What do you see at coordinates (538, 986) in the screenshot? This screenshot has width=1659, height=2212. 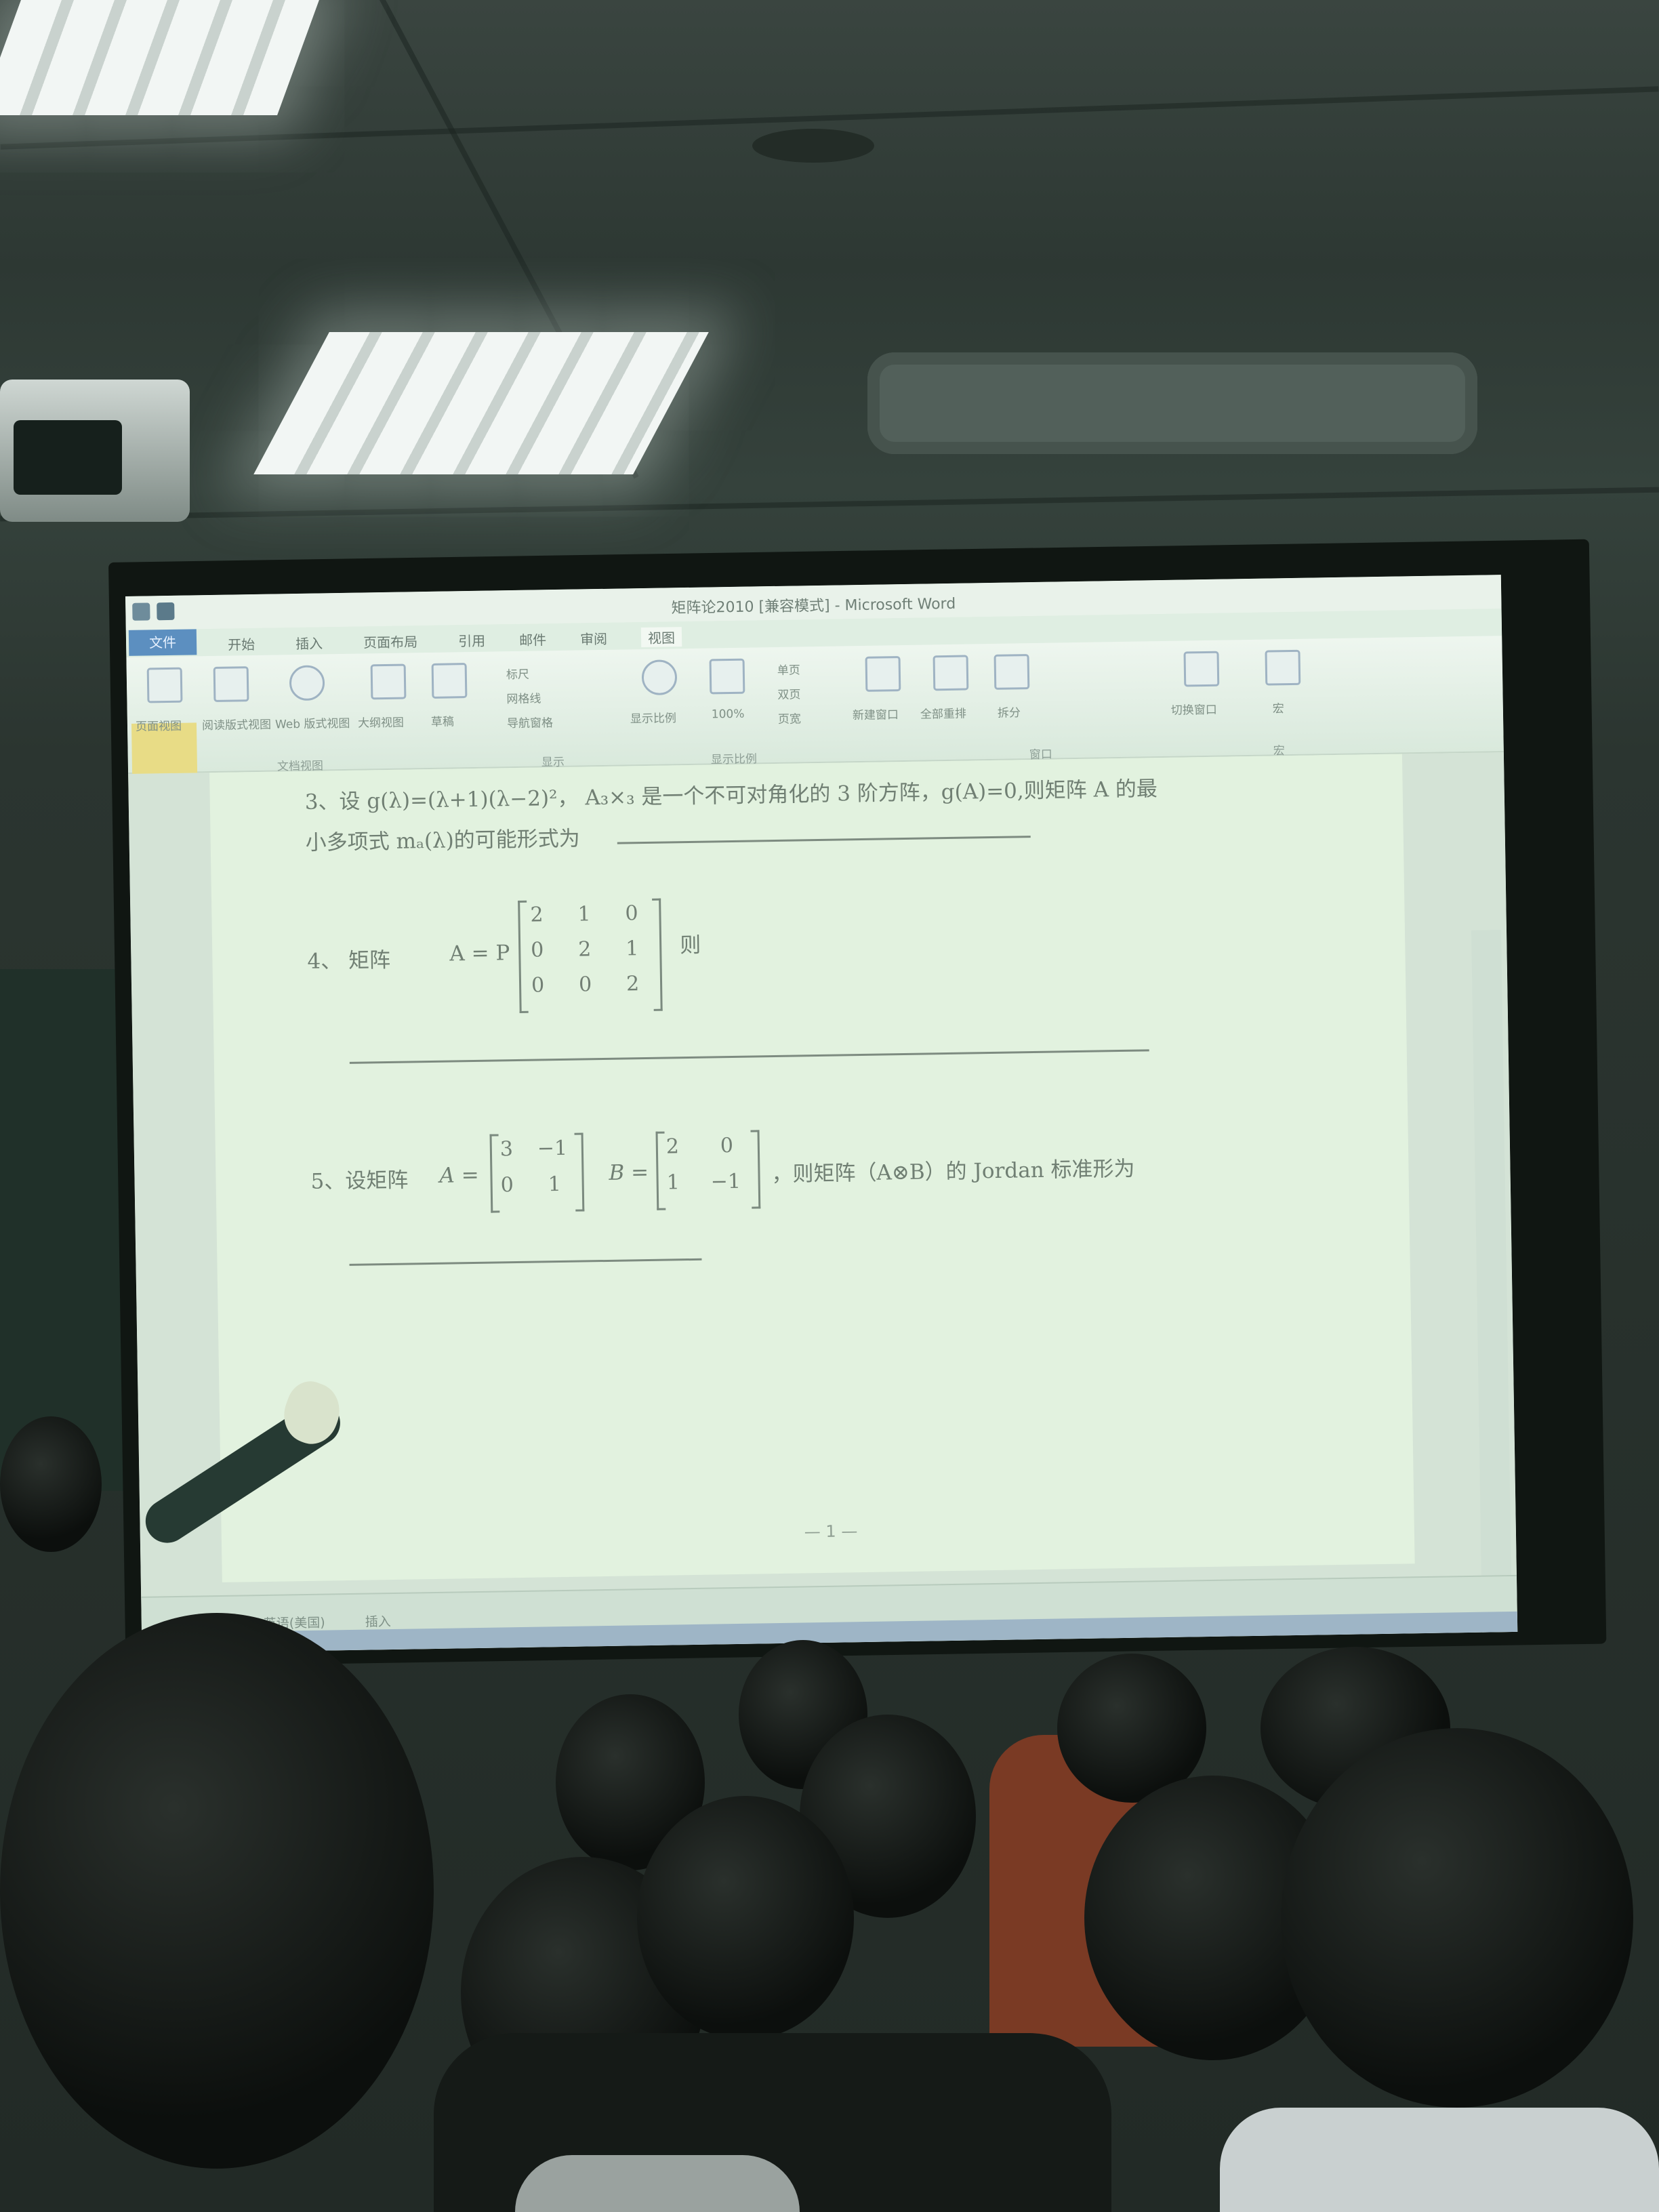 I see `q4-m-2-0: 0` at bounding box center [538, 986].